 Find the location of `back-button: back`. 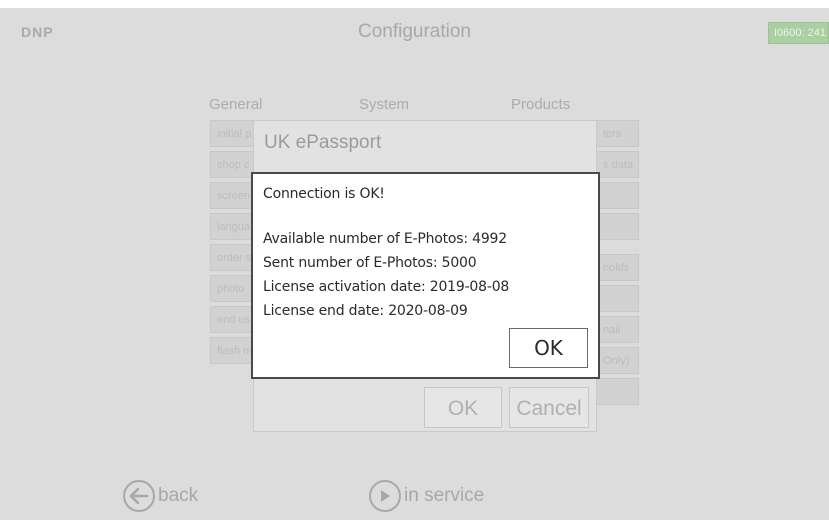

back-button: back is located at coordinates (160, 496).